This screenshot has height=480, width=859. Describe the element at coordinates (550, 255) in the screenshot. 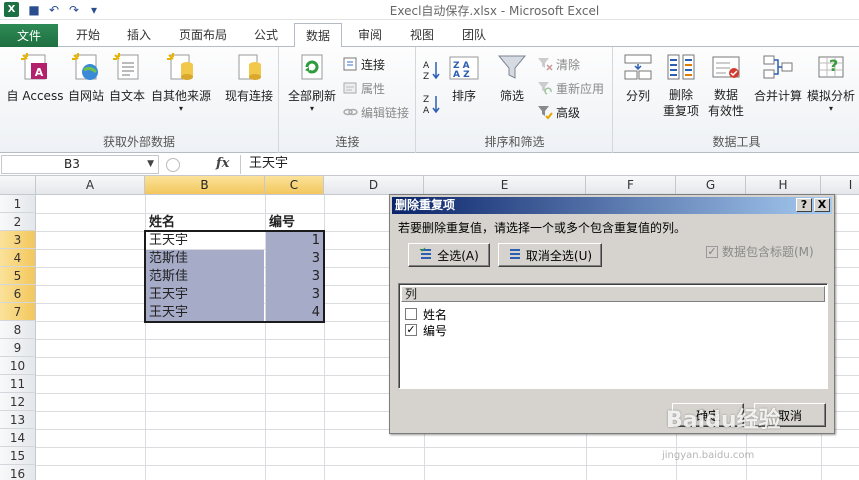

I see `unselect-all-button: 取消全选(U)` at that location.